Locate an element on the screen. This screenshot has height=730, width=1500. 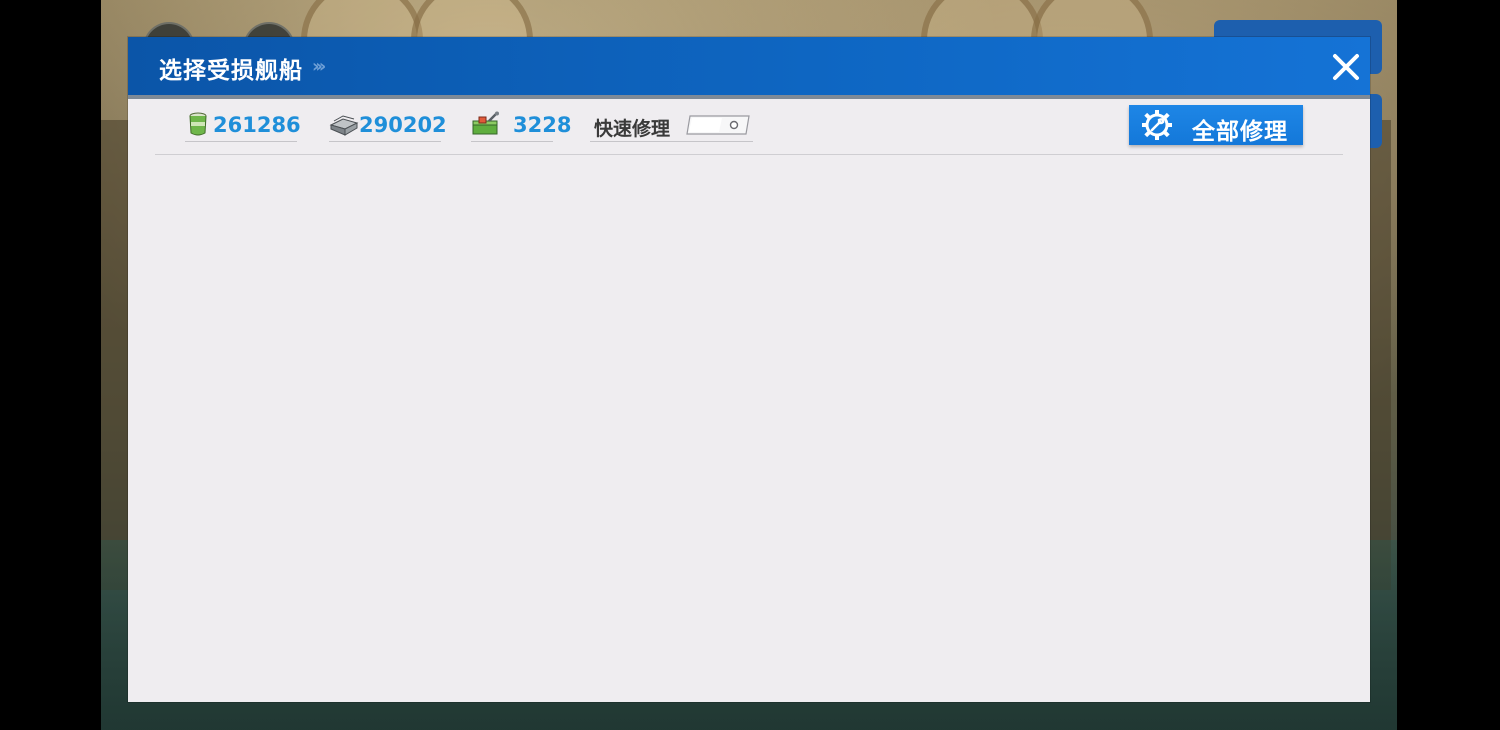
dialog-header: 选择受损舰船 ››› is located at coordinates (749, 68).